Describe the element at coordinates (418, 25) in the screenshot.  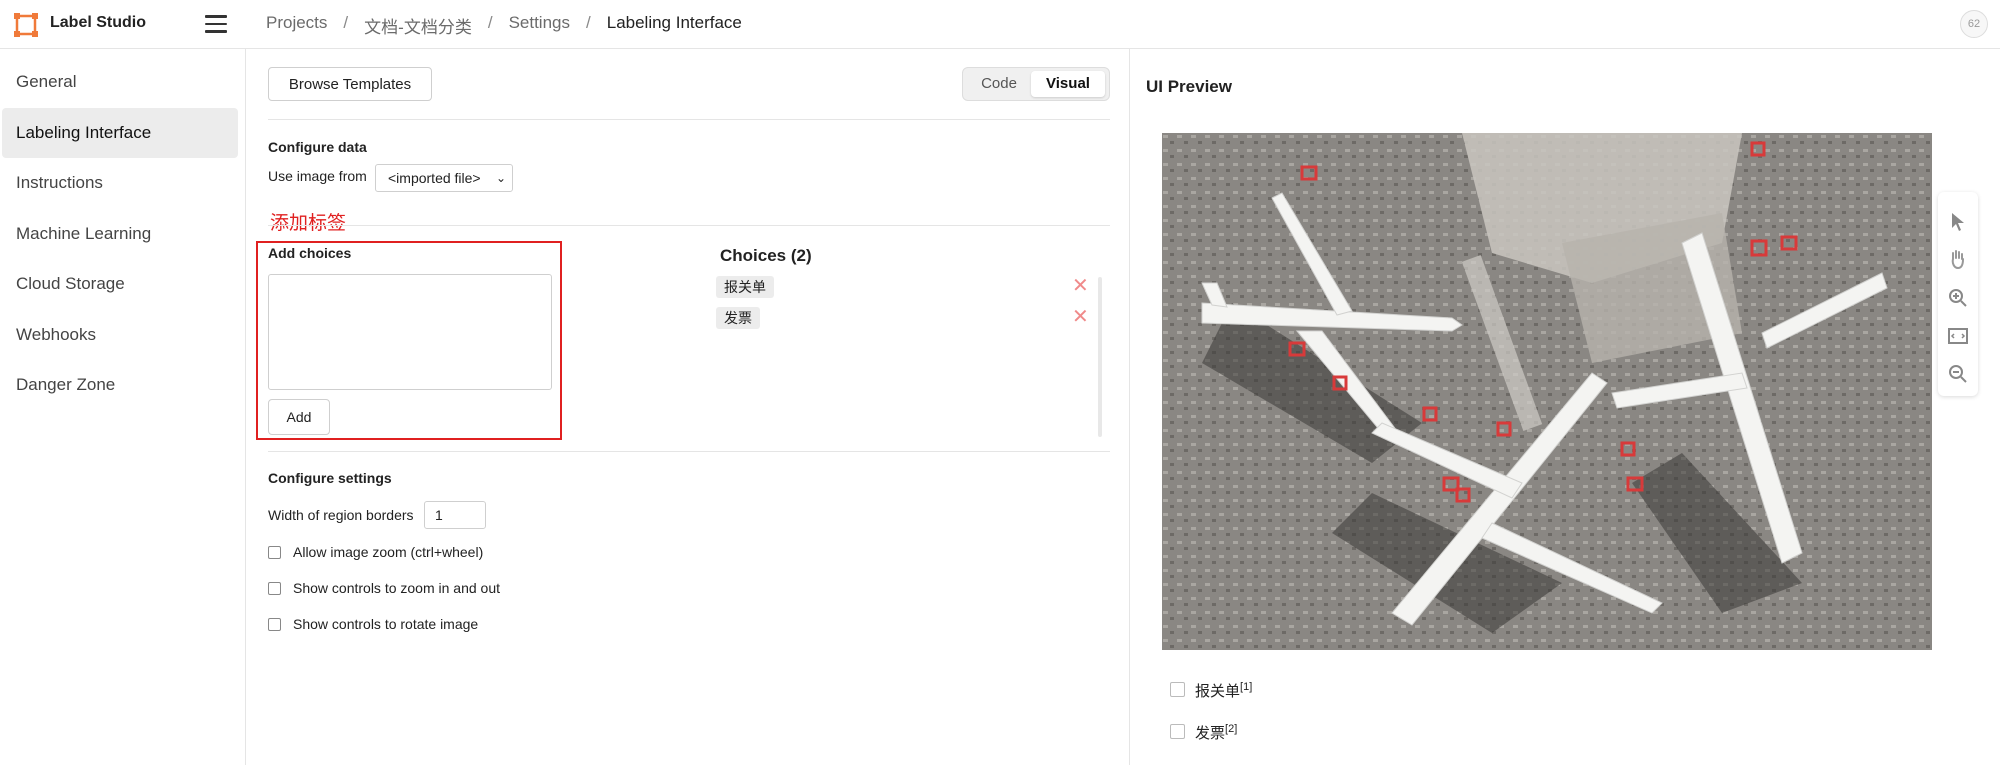
I see `breadcrumb-project: 文档-文档分类` at that location.